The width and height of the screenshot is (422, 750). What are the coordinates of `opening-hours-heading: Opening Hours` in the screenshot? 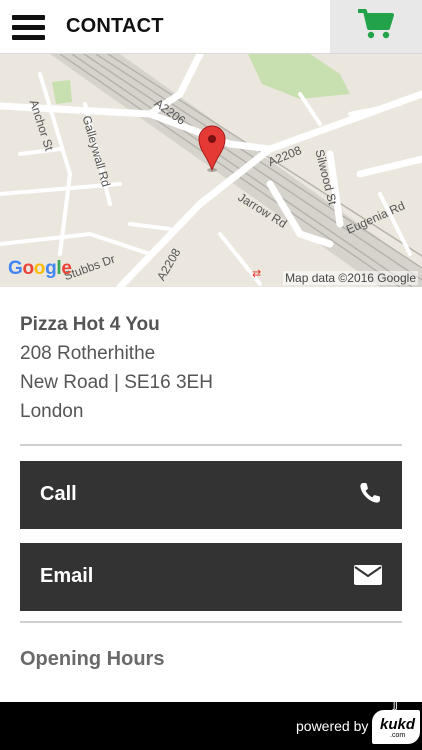 It's located at (92, 659).